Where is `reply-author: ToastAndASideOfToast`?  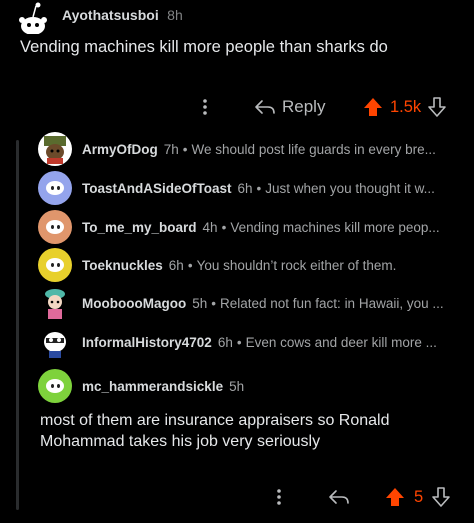
reply-author: ToastAndASideOfToast is located at coordinates (157, 188).